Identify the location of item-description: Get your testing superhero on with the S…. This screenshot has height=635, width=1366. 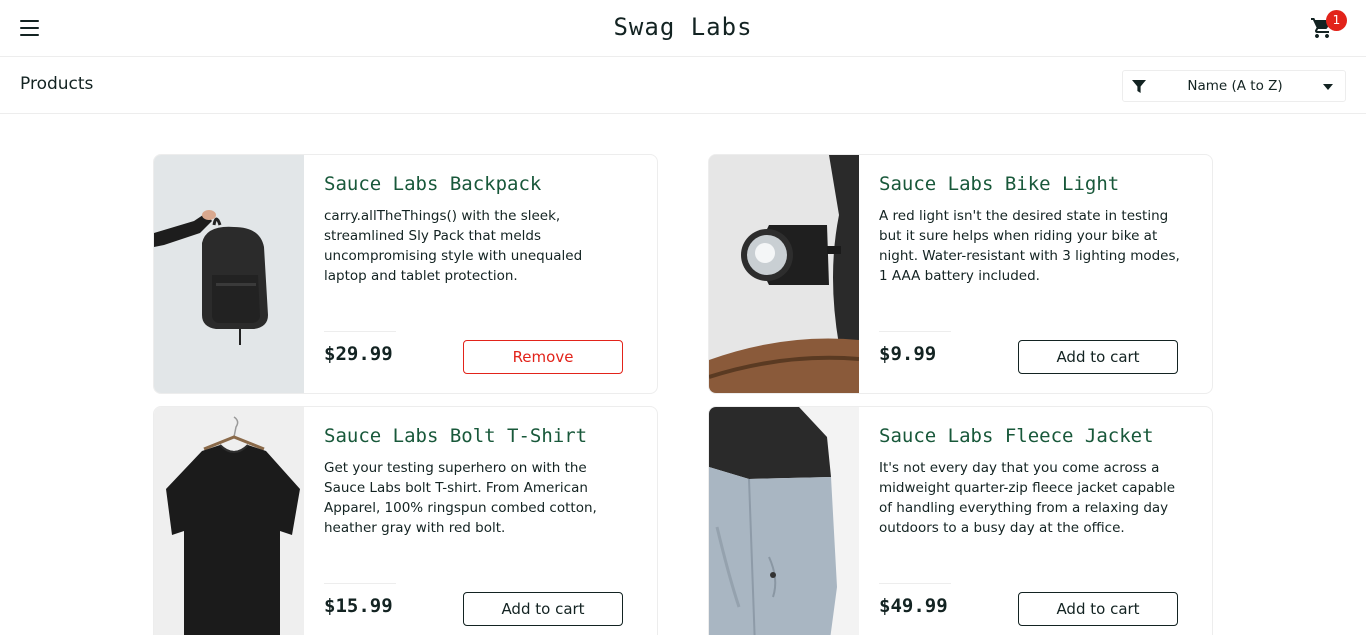
(460, 498).